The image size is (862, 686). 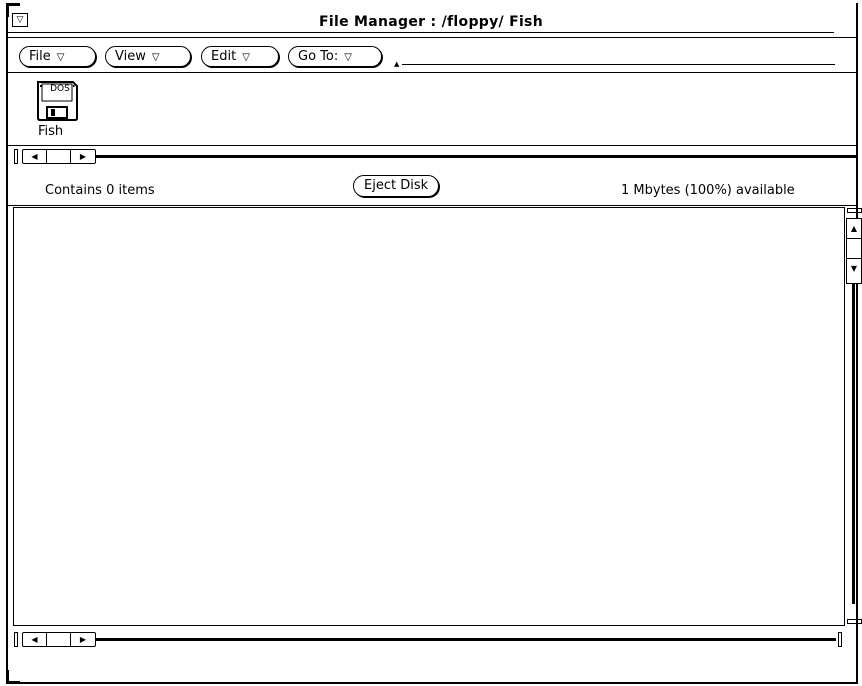 I want to click on scroll-down-icon: ▼, so click(x=854, y=269).